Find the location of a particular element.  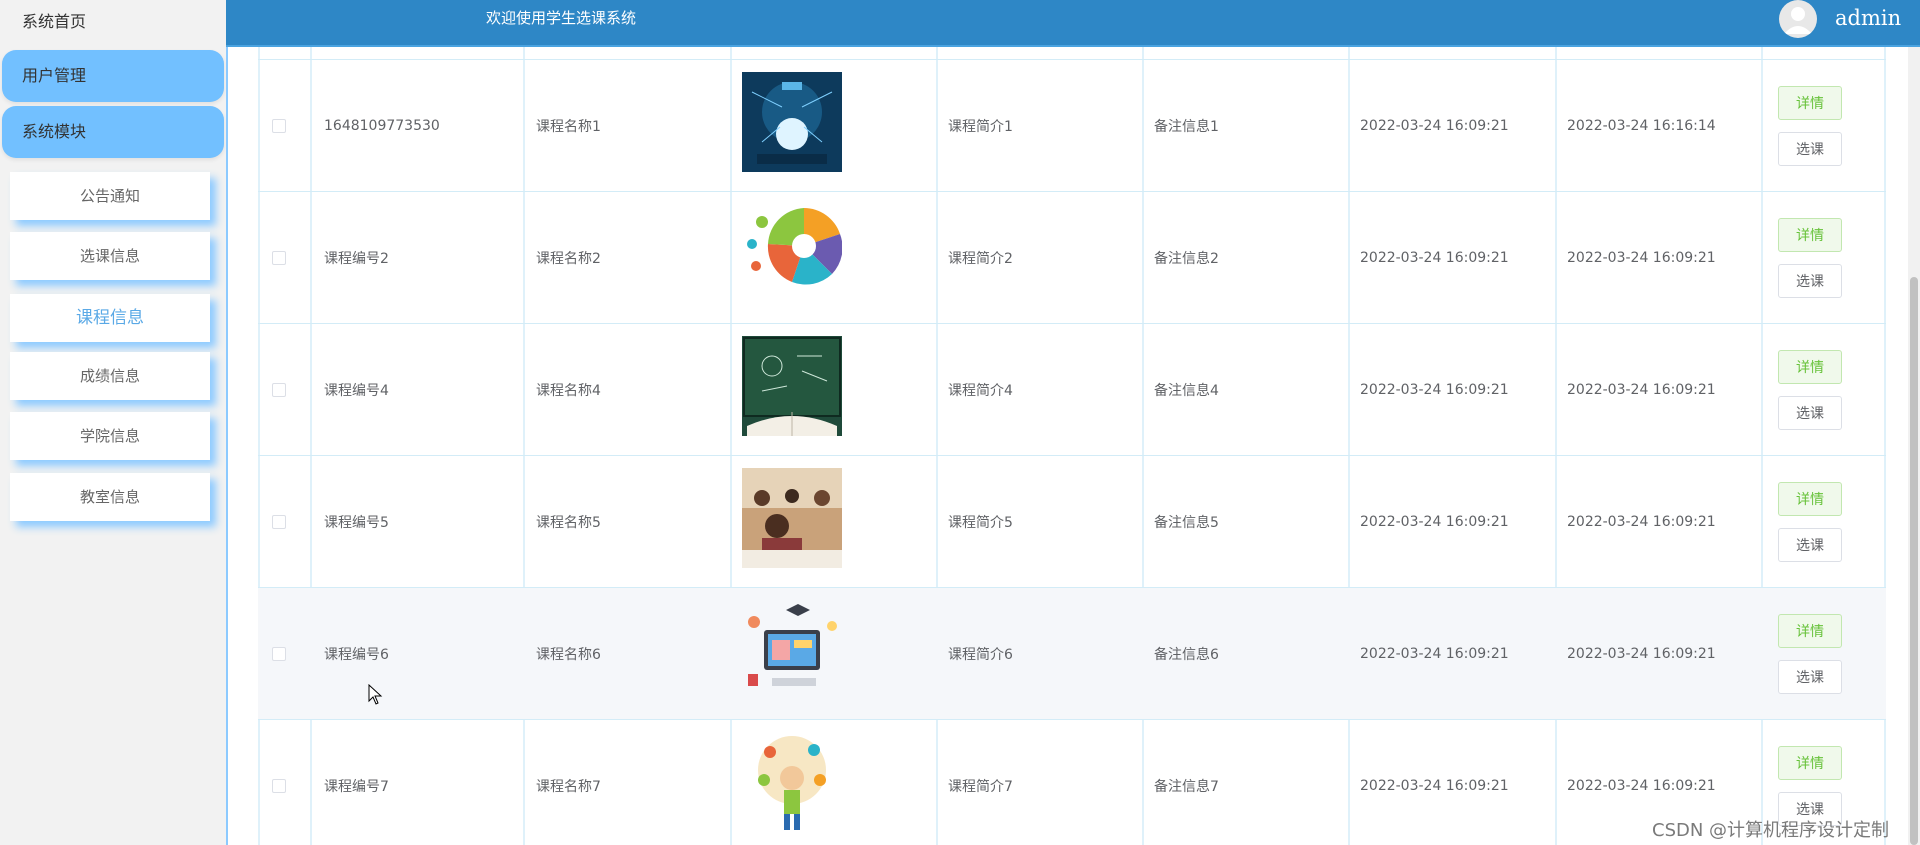

sidebar-item-course-info: 课程信息 is located at coordinates (110, 318).